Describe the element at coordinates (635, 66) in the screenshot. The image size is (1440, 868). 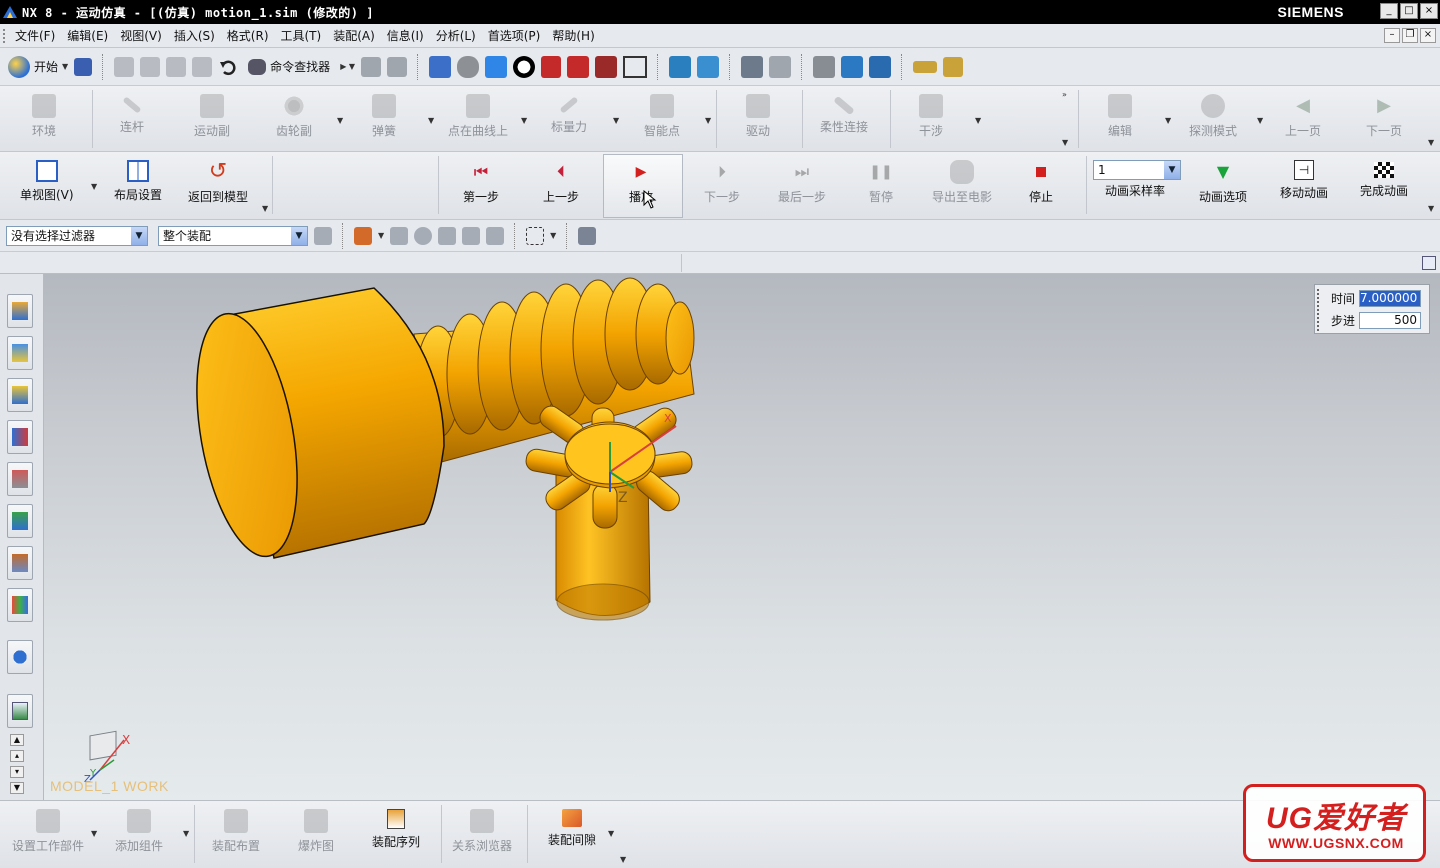
I see `layer-box-icon` at that location.